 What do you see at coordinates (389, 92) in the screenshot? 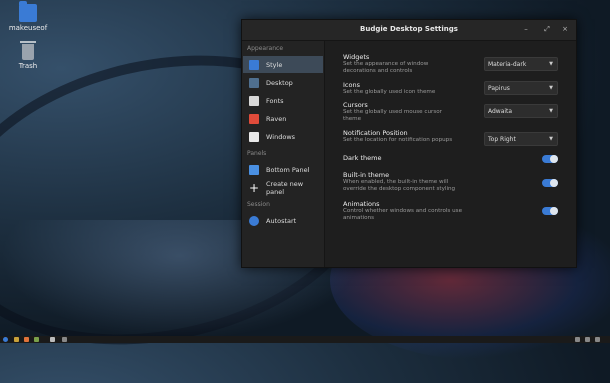
I see `setting-description: Set the globally used icon theme` at bounding box center [389, 92].